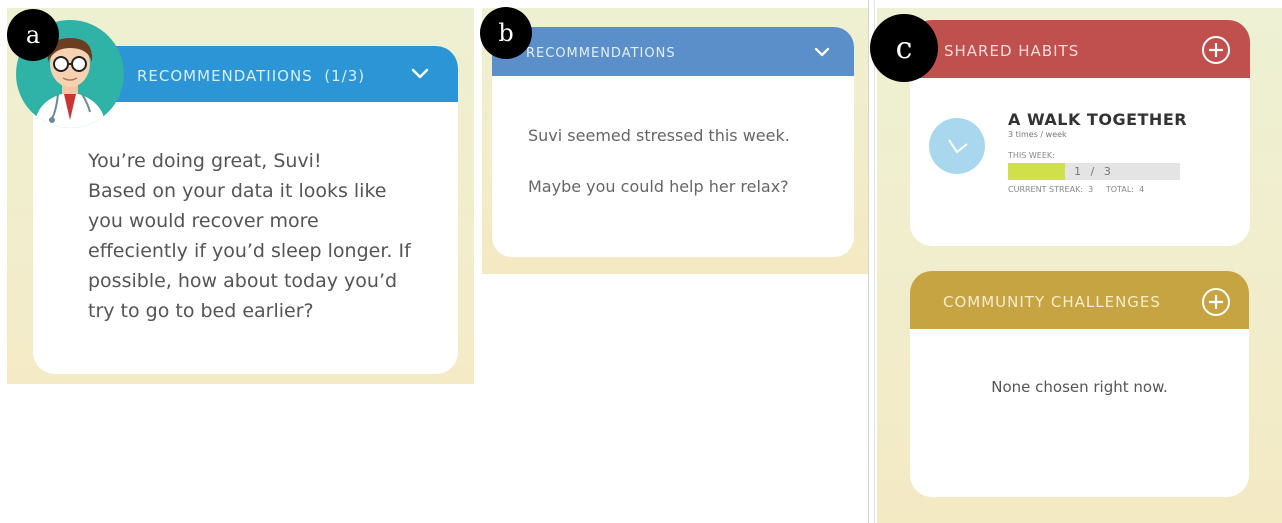  What do you see at coordinates (249, 251) in the screenshot?
I see `message-line: effeciently if you’d sleep longer. If` at bounding box center [249, 251].